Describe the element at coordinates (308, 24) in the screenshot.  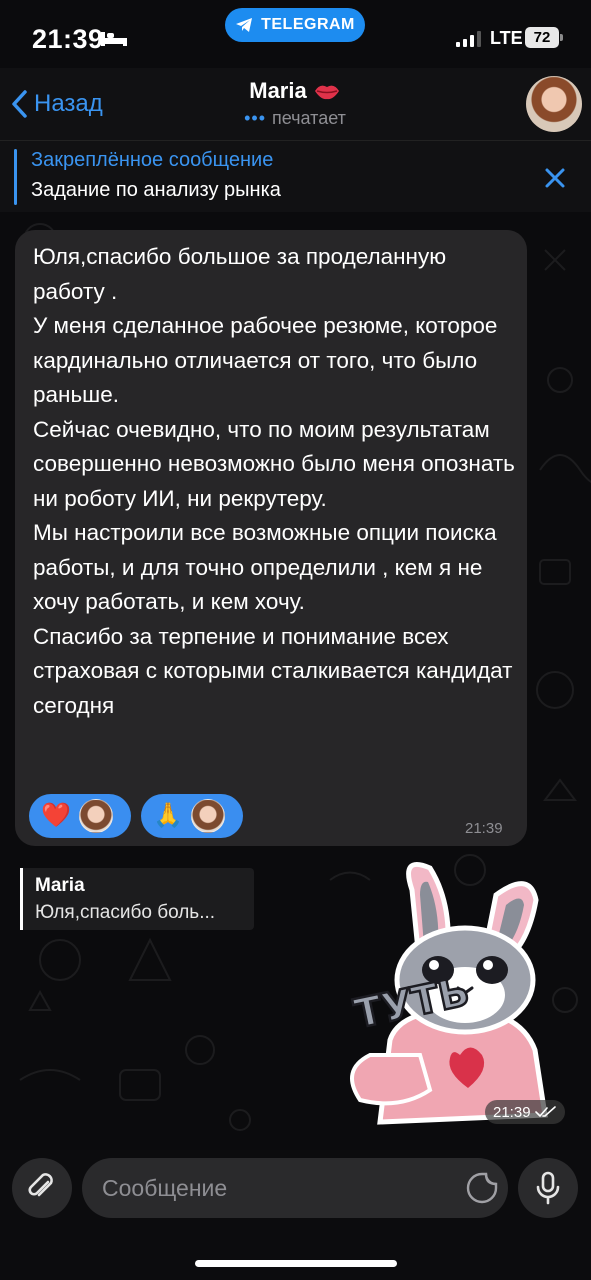
I see `telegram-pill-label: TELEGRAM` at that location.